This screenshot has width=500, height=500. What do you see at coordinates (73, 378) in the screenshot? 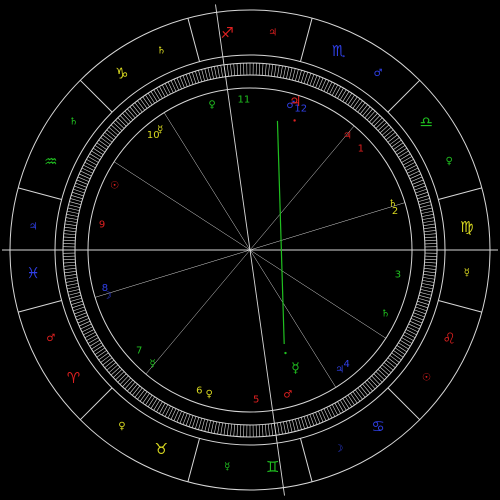
I see `sign-glyph-aries: ♈` at bounding box center [73, 378].